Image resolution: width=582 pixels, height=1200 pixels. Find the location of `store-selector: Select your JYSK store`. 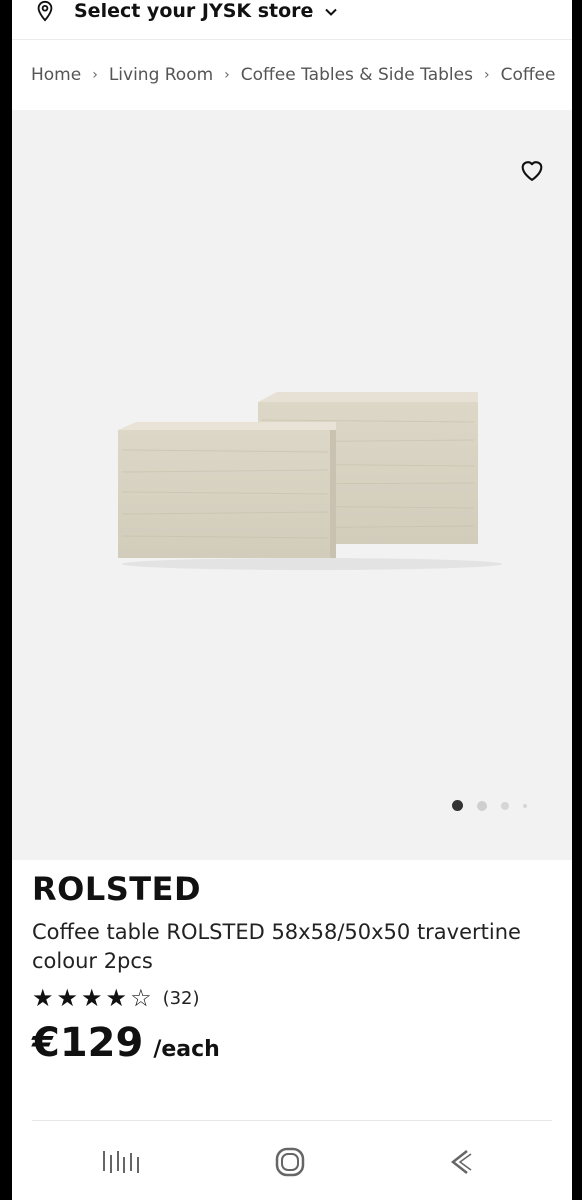

store-selector: Select your JYSK store is located at coordinates (292, 20).